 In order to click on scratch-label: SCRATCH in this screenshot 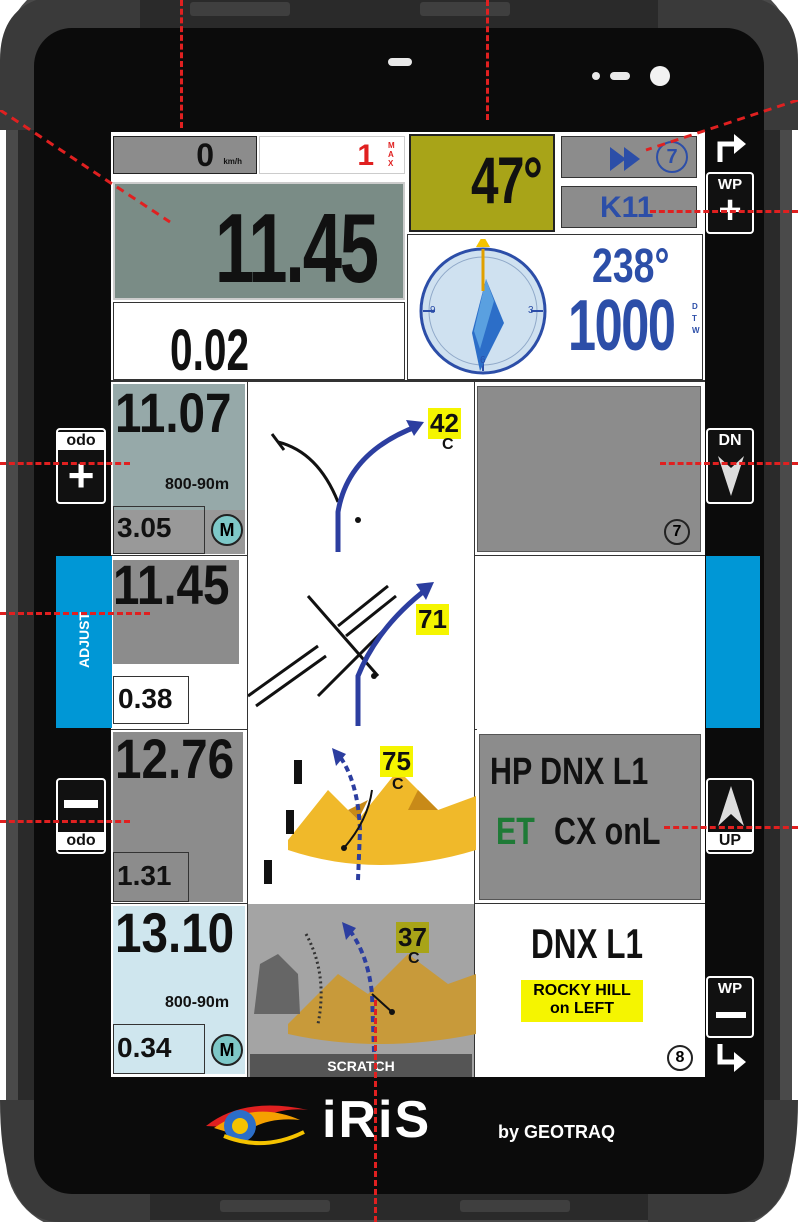, I will do `click(361, 1066)`.